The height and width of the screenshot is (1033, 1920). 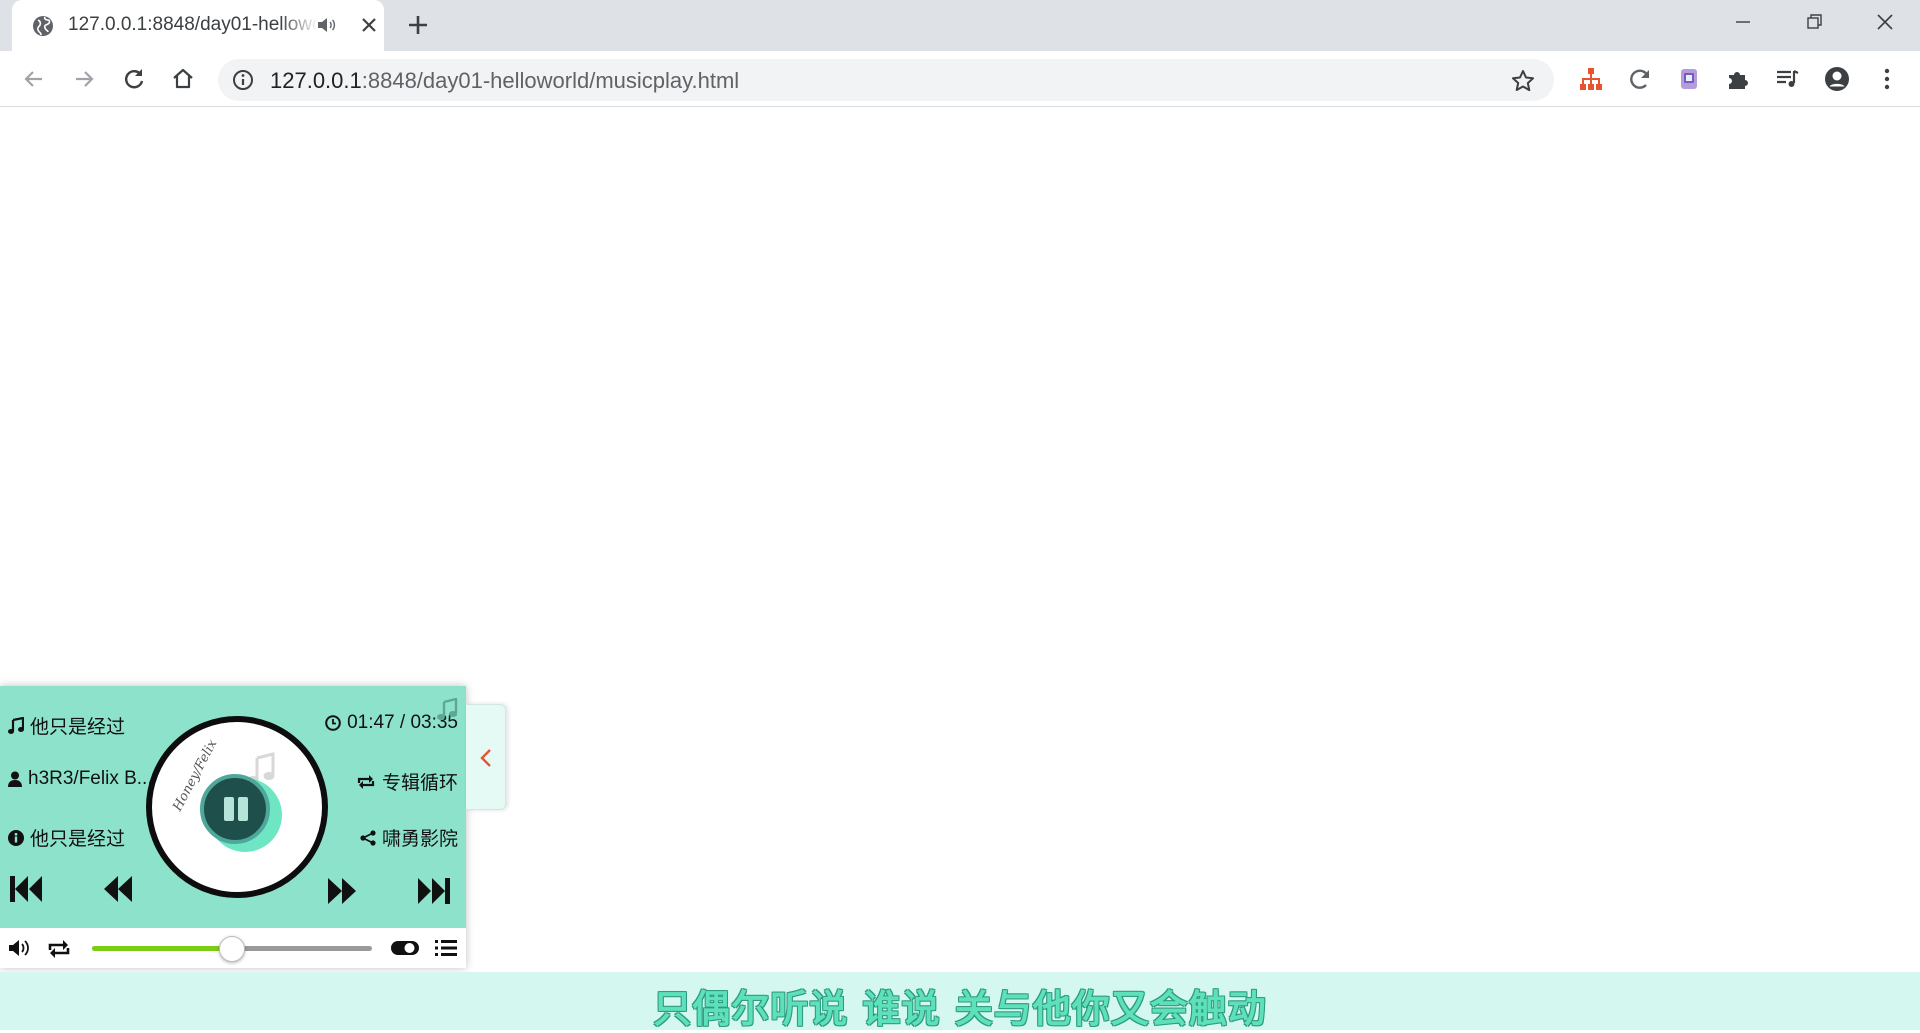 What do you see at coordinates (1591, 79) in the screenshot?
I see `extension-sitemap-icon` at bounding box center [1591, 79].